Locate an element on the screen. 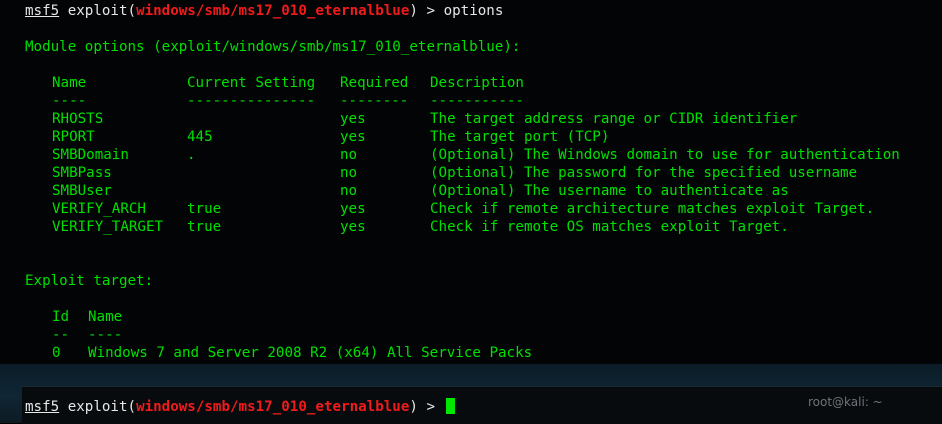  col-header-name: Name is located at coordinates (69, 83).